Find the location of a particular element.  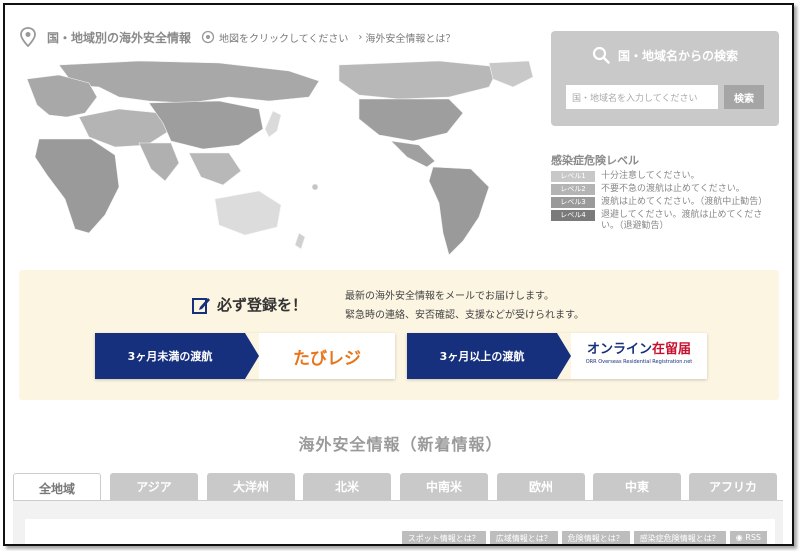

tab-north-america: 北米 is located at coordinates (347, 486).